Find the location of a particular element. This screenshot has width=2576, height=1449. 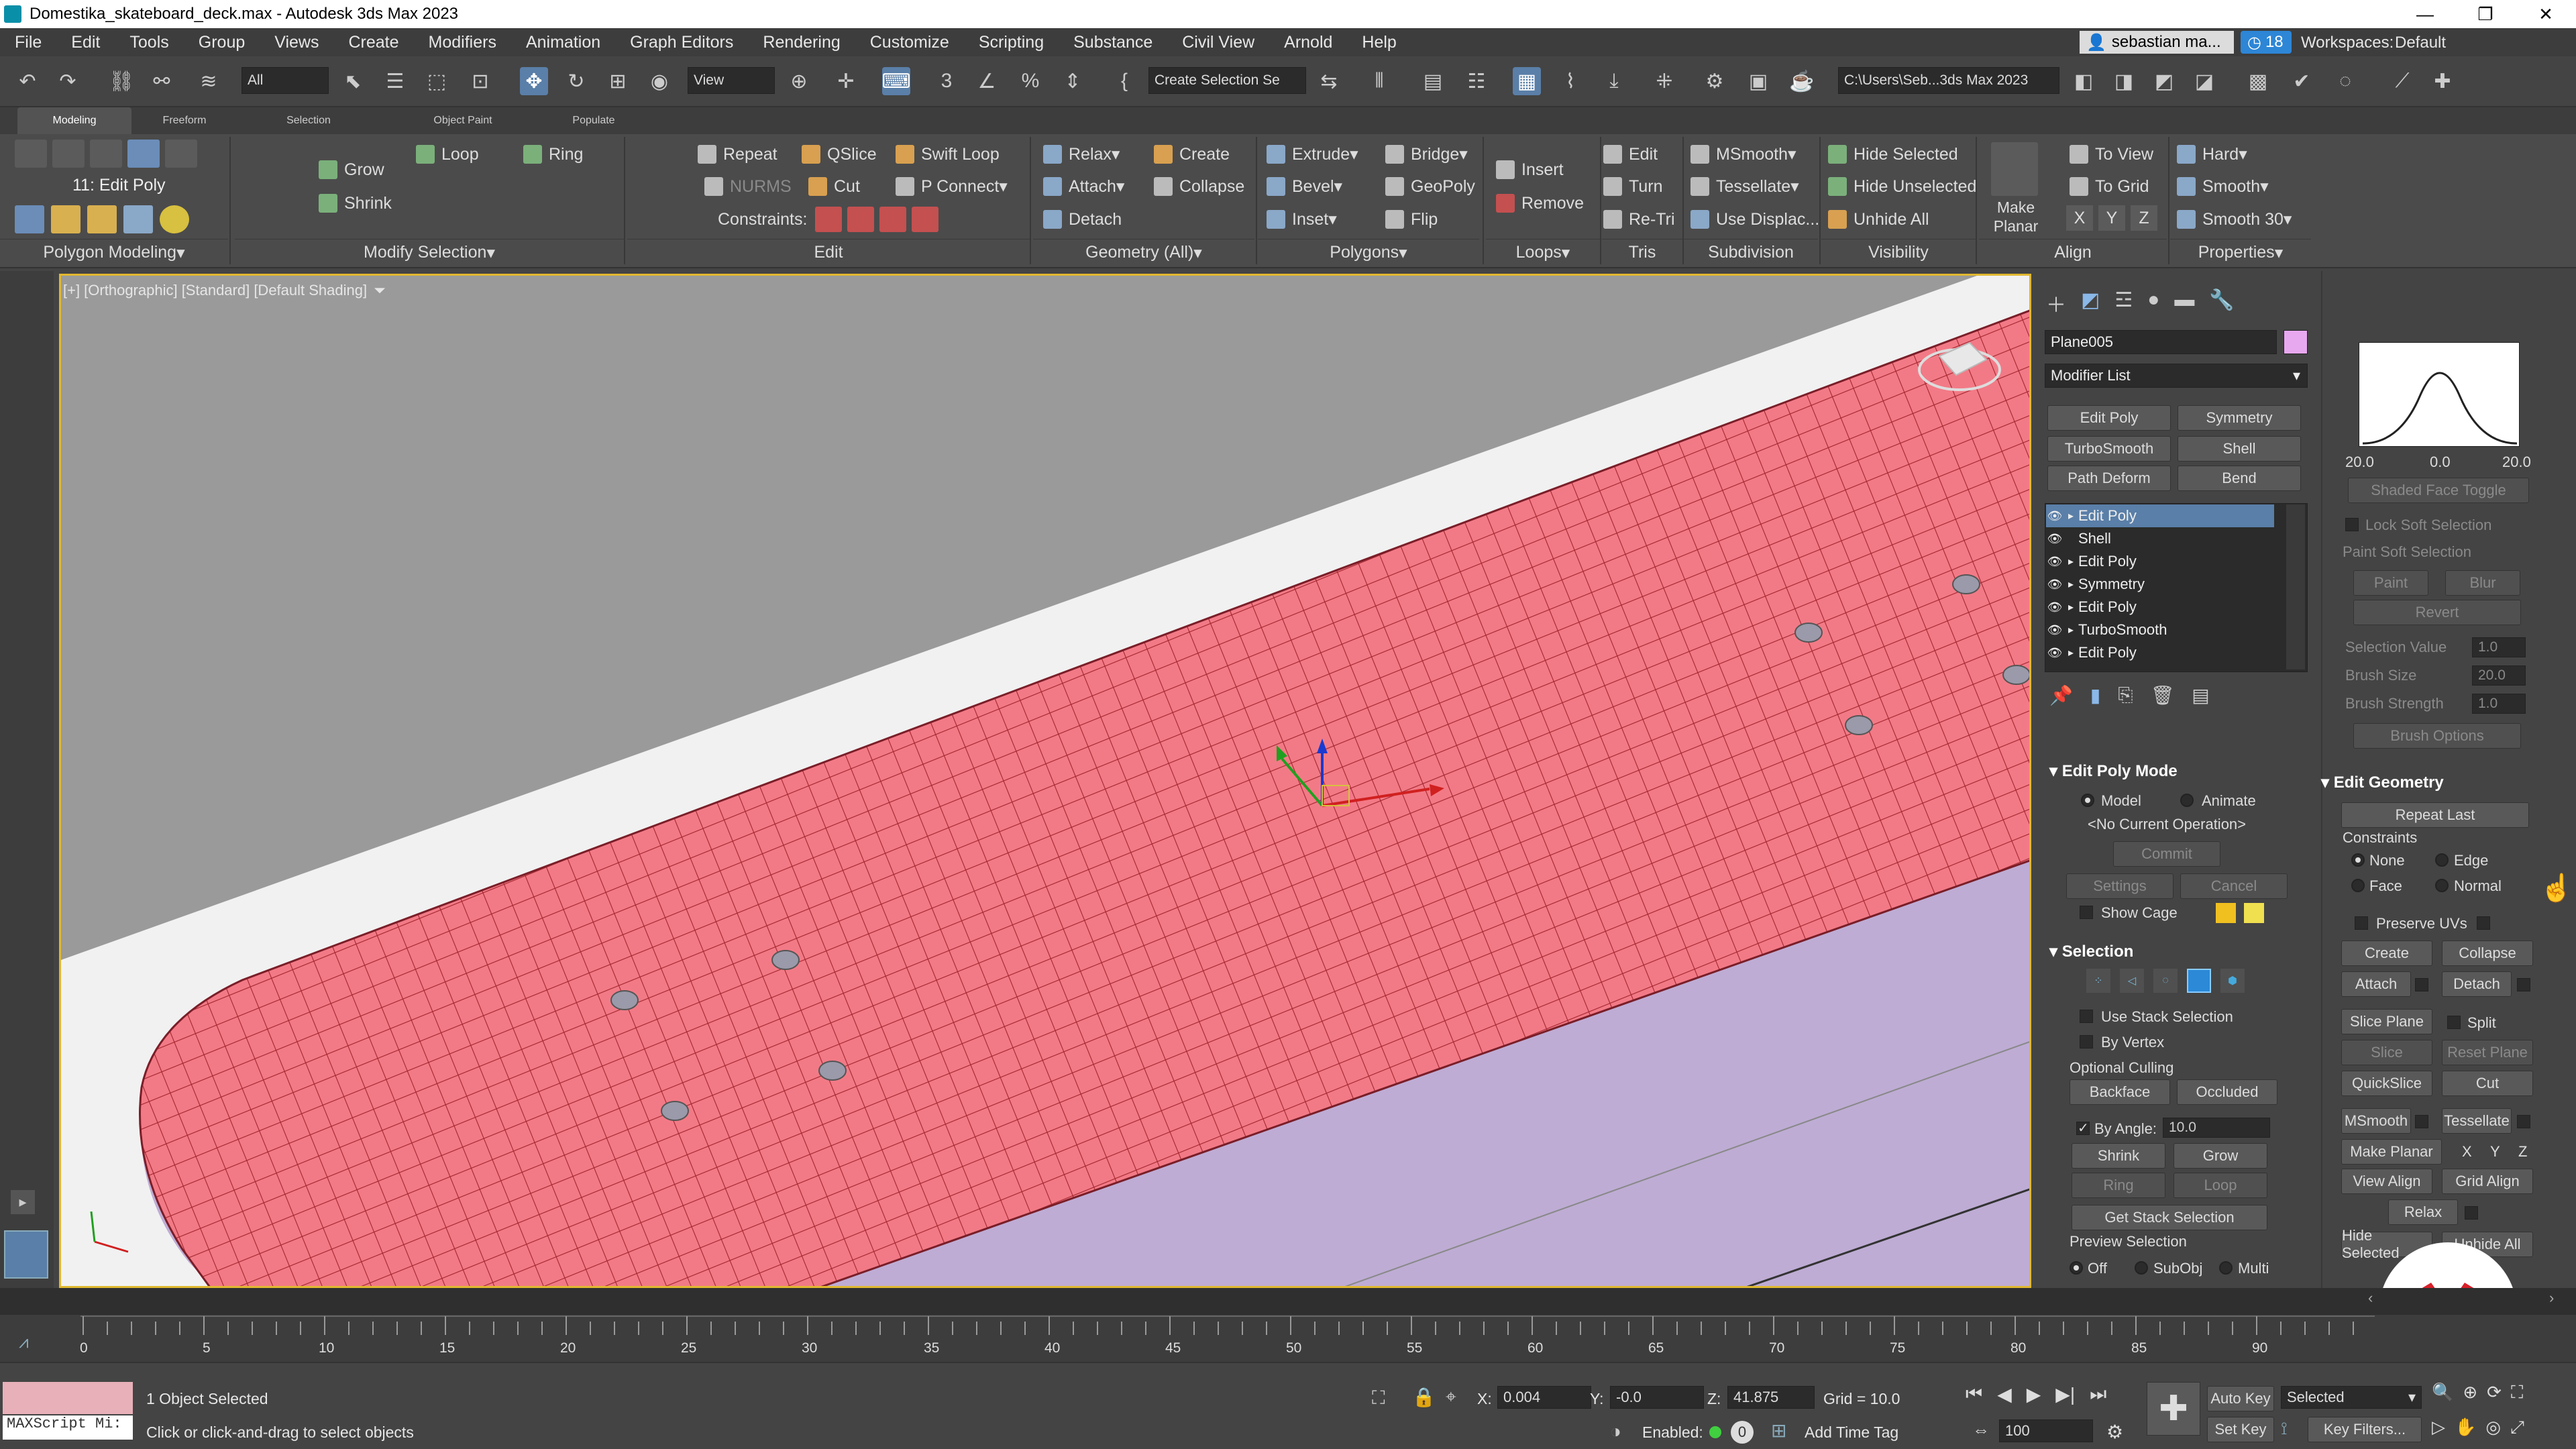

cancel-button: Cancel is located at coordinates (2234, 886).